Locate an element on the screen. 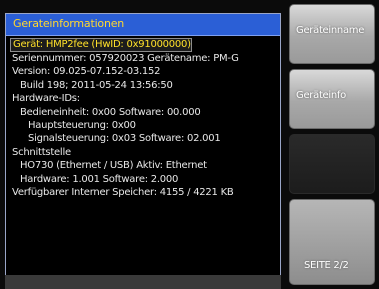 The image size is (379, 289). info-line: Bedieneinheit: 0x00 Software: 00.000 is located at coordinates (110, 112).